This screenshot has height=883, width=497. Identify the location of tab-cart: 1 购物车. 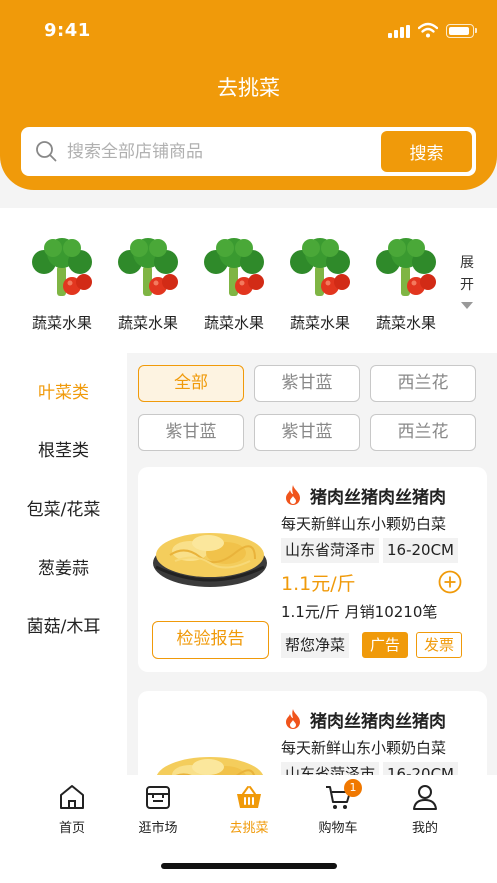
(338, 807).